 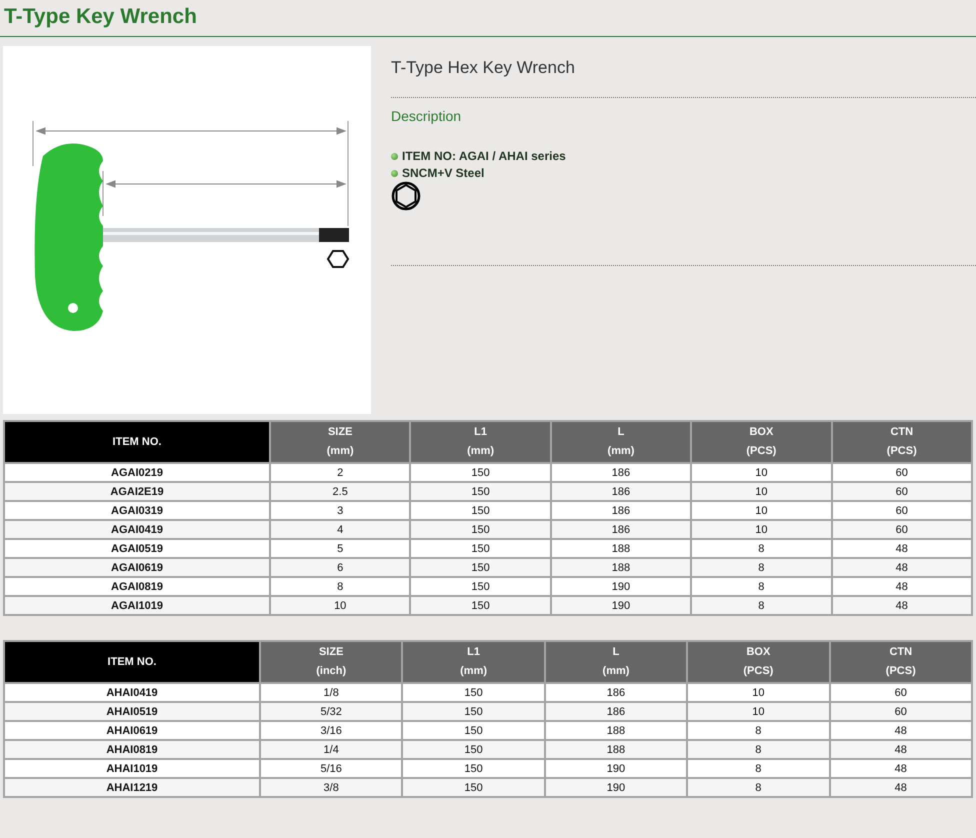 What do you see at coordinates (488, 18) in the screenshot?
I see `page-title: T-Type Key Wrench` at bounding box center [488, 18].